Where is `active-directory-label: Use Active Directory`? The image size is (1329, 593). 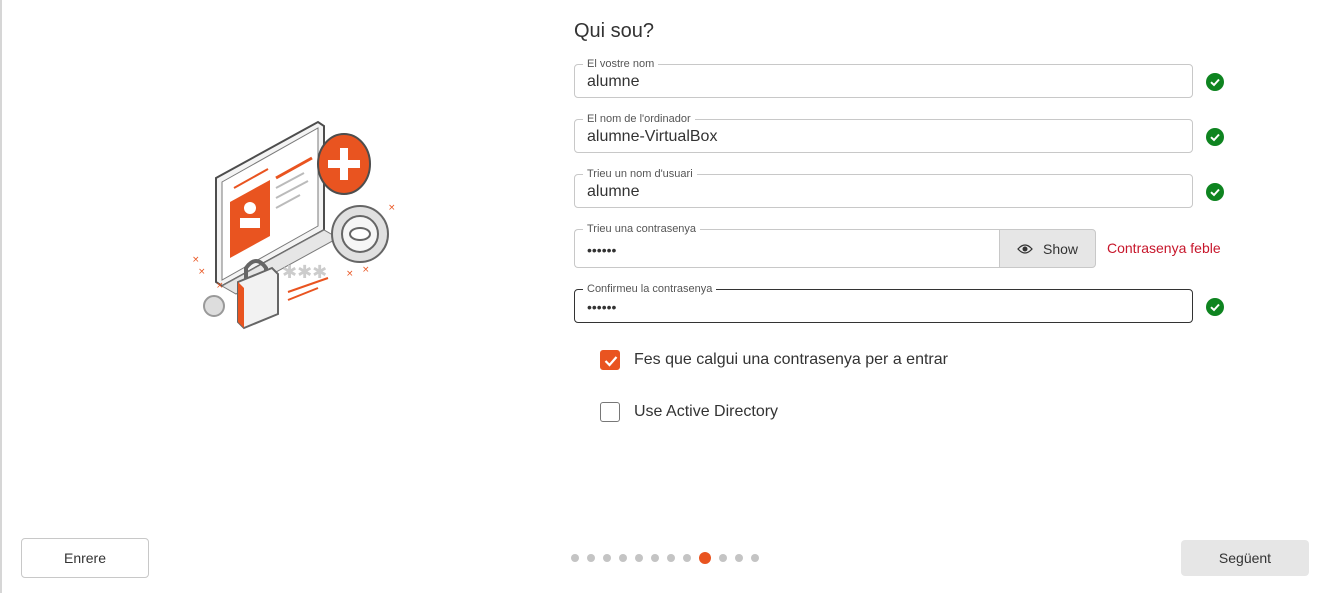
active-directory-label: Use Active Directory is located at coordinates (706, 411).